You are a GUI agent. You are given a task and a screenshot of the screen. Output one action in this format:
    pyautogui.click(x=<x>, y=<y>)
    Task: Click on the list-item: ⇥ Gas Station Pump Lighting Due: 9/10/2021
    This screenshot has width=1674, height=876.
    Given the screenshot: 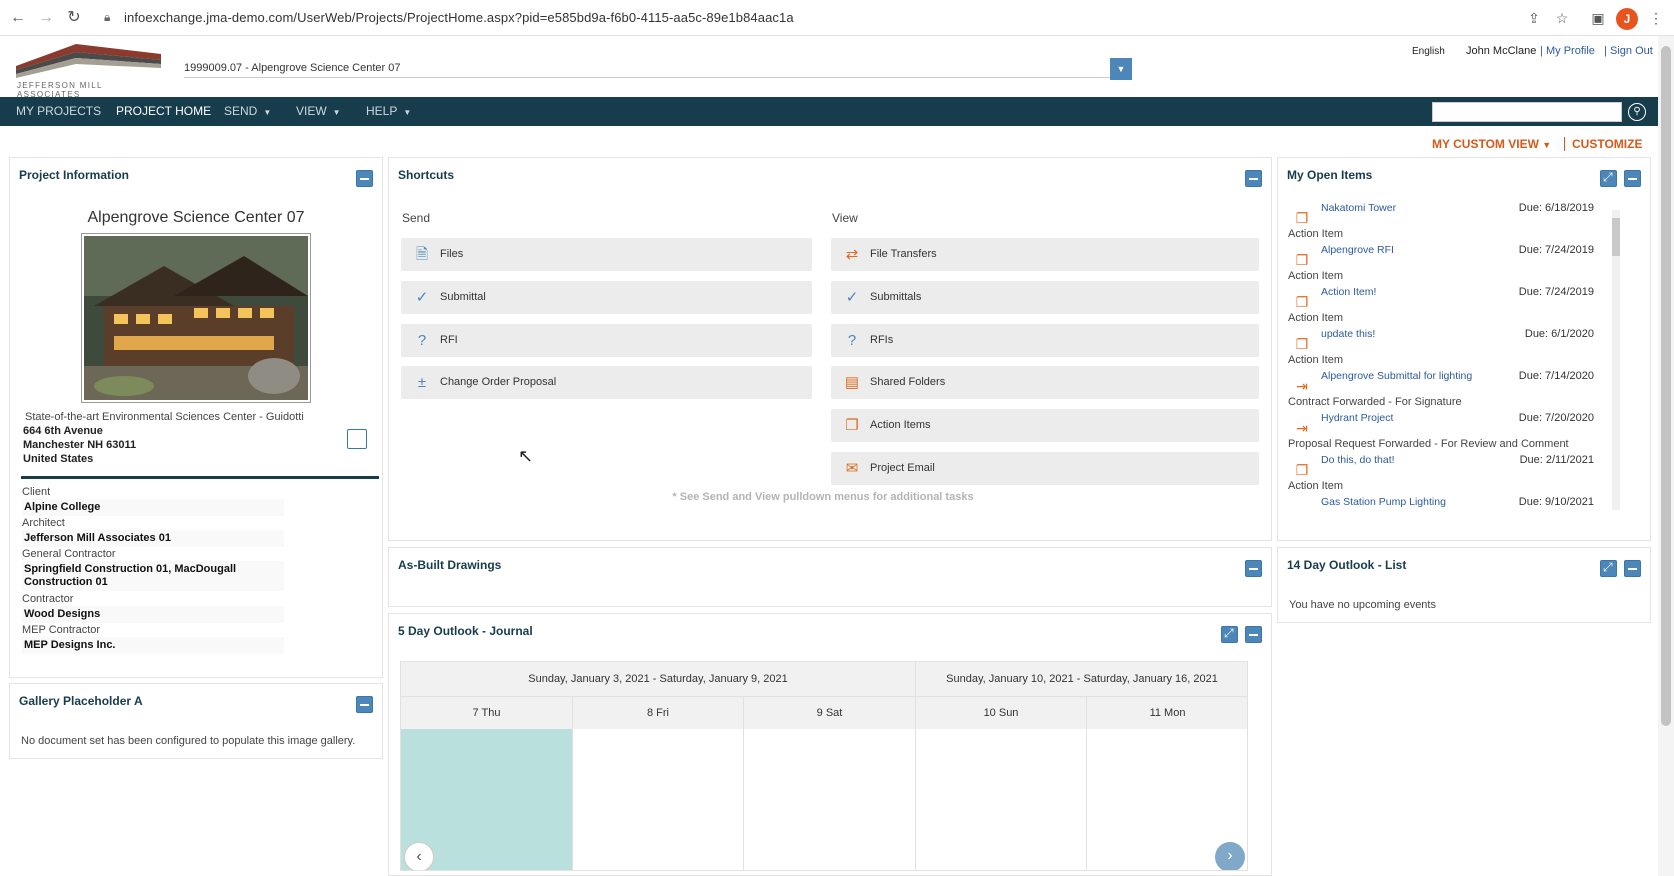 What is the action you would take?
    pyautogui.click(x=1453, y=500)
    